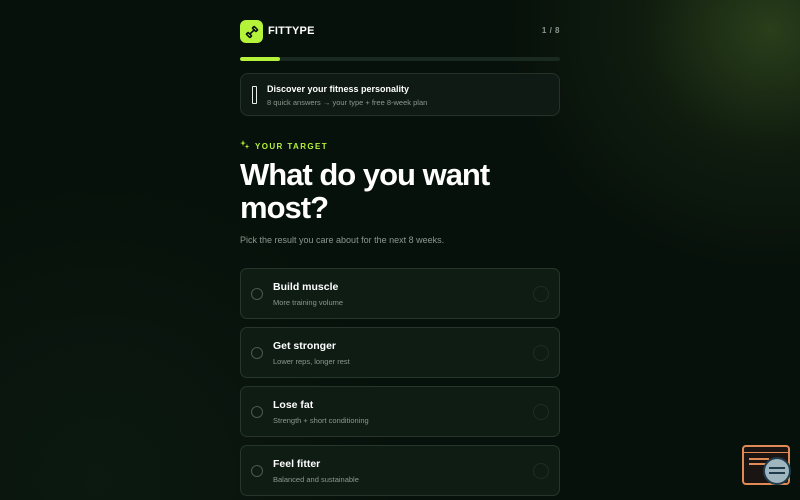 Image resolution: width=800 pixels, height=500 pixels. Describe the element at coordinates (321, 420) in the screenshot. I see `option-description: Strength + short conditioning` at that location.